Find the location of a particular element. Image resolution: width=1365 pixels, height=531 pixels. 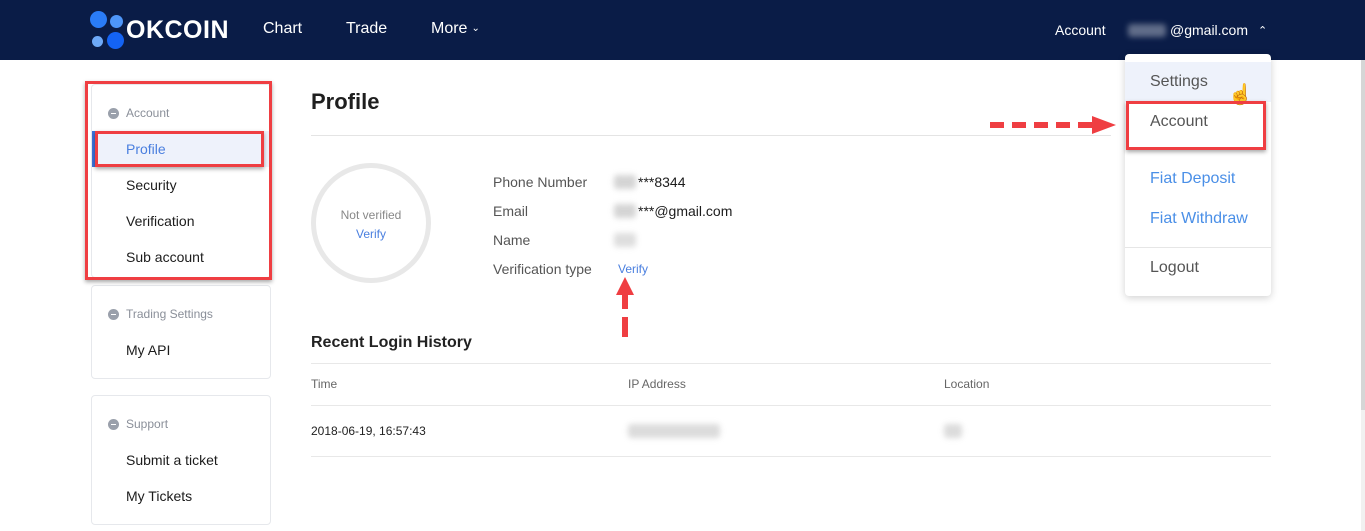

sidebar-item-my-tickets: My Tickets is located at coordinates (181, 496).